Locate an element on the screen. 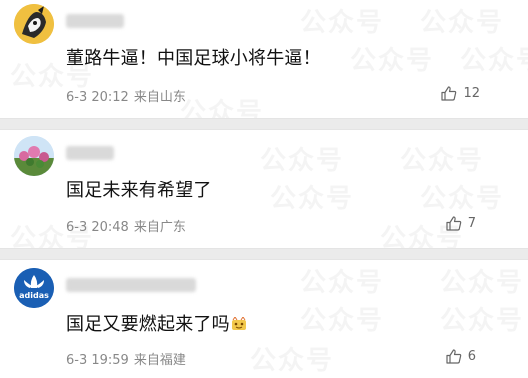  like-count: 7 is located at coordinates (471, 223).